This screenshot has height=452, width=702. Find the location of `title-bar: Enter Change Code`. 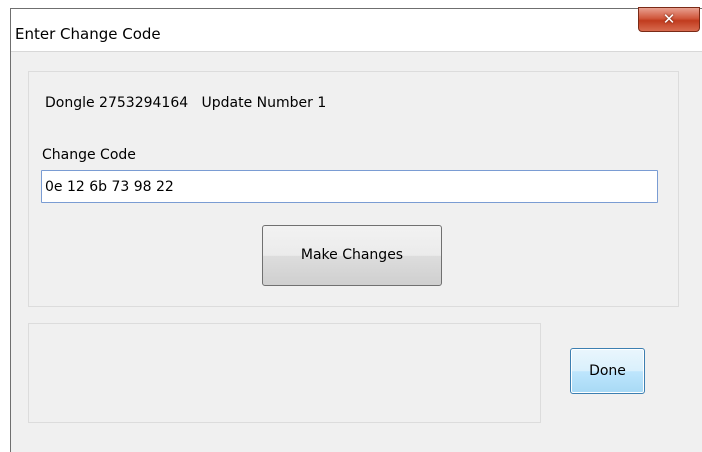

title-bar: Enter Change Code is located at coordinates (356, 30).